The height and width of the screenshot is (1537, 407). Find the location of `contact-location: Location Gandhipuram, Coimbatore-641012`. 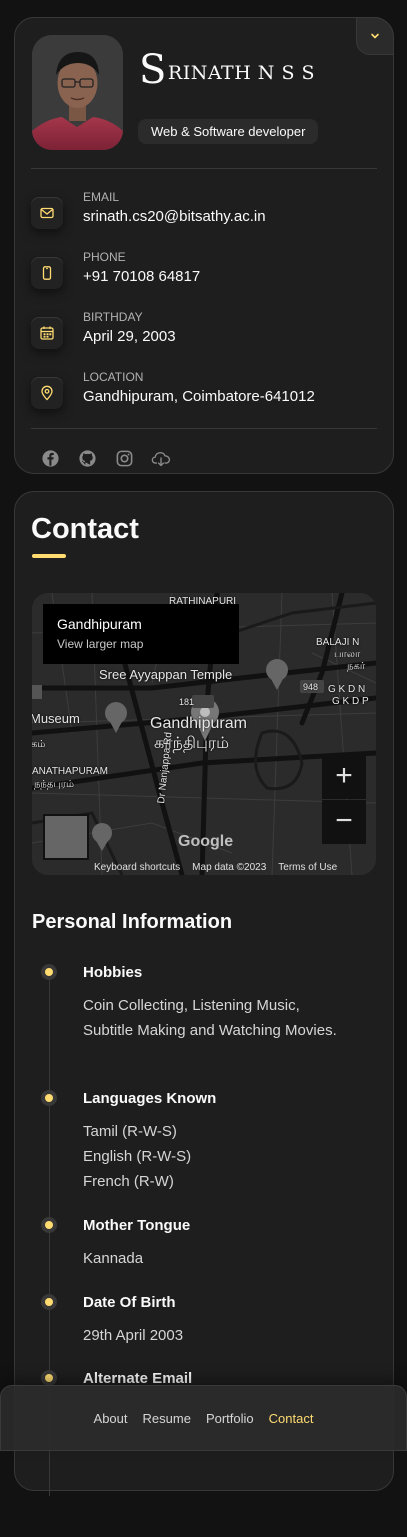

contact-location: Location Gandhipuram, Coimbatore-641012 is located at coordinates (206, 392).